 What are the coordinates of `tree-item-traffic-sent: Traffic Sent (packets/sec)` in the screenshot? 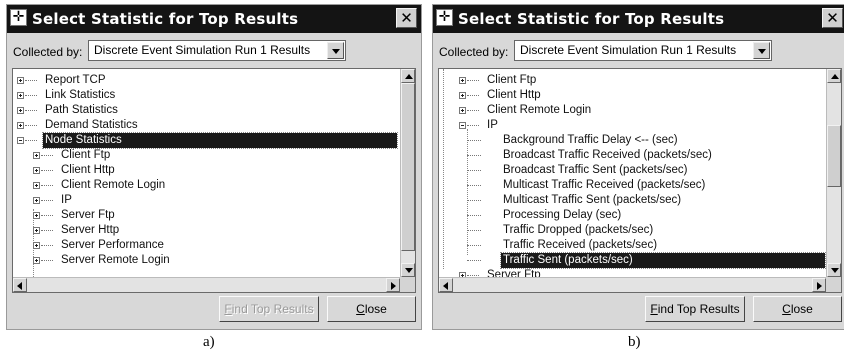 It's located at (646, 260).